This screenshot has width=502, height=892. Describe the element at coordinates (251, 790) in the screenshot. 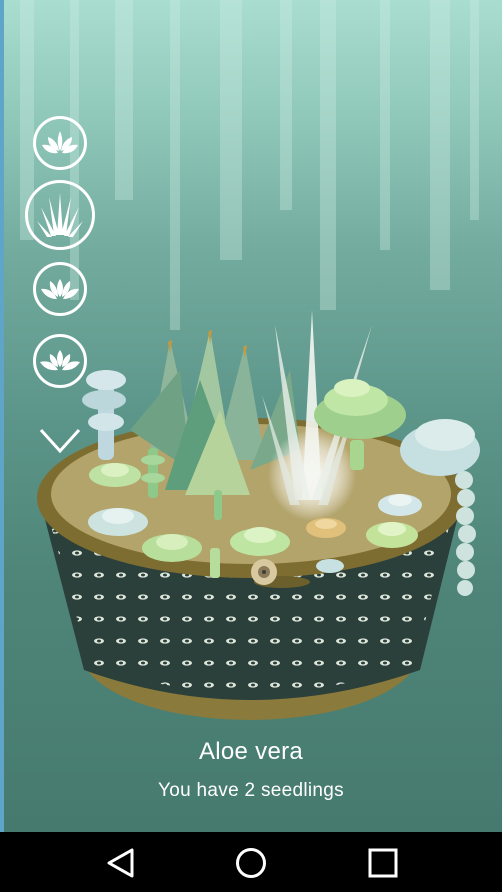

I see `seedlings-count: You have 2 seedlings` at that location.